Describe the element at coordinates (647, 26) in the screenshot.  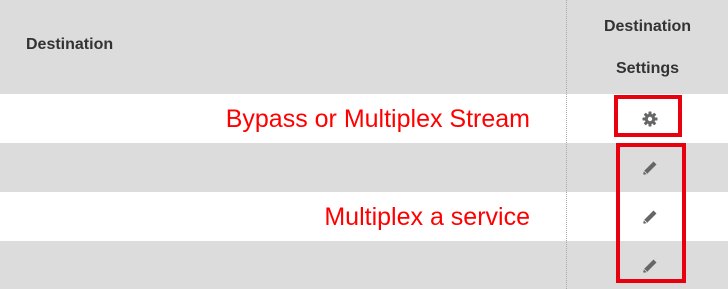
I see `column-header-settings-line1: Destination` at that location.